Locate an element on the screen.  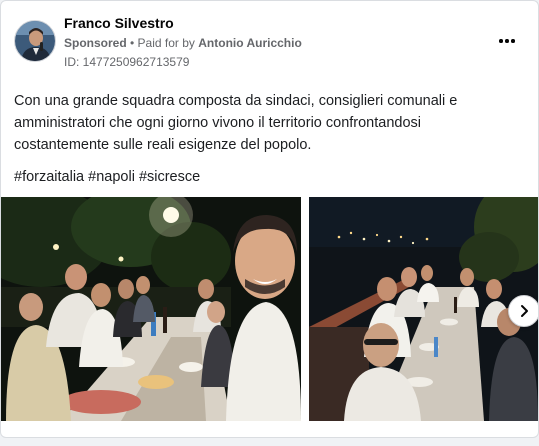
more-horizontal-icon is located at coordinates (501, 41).